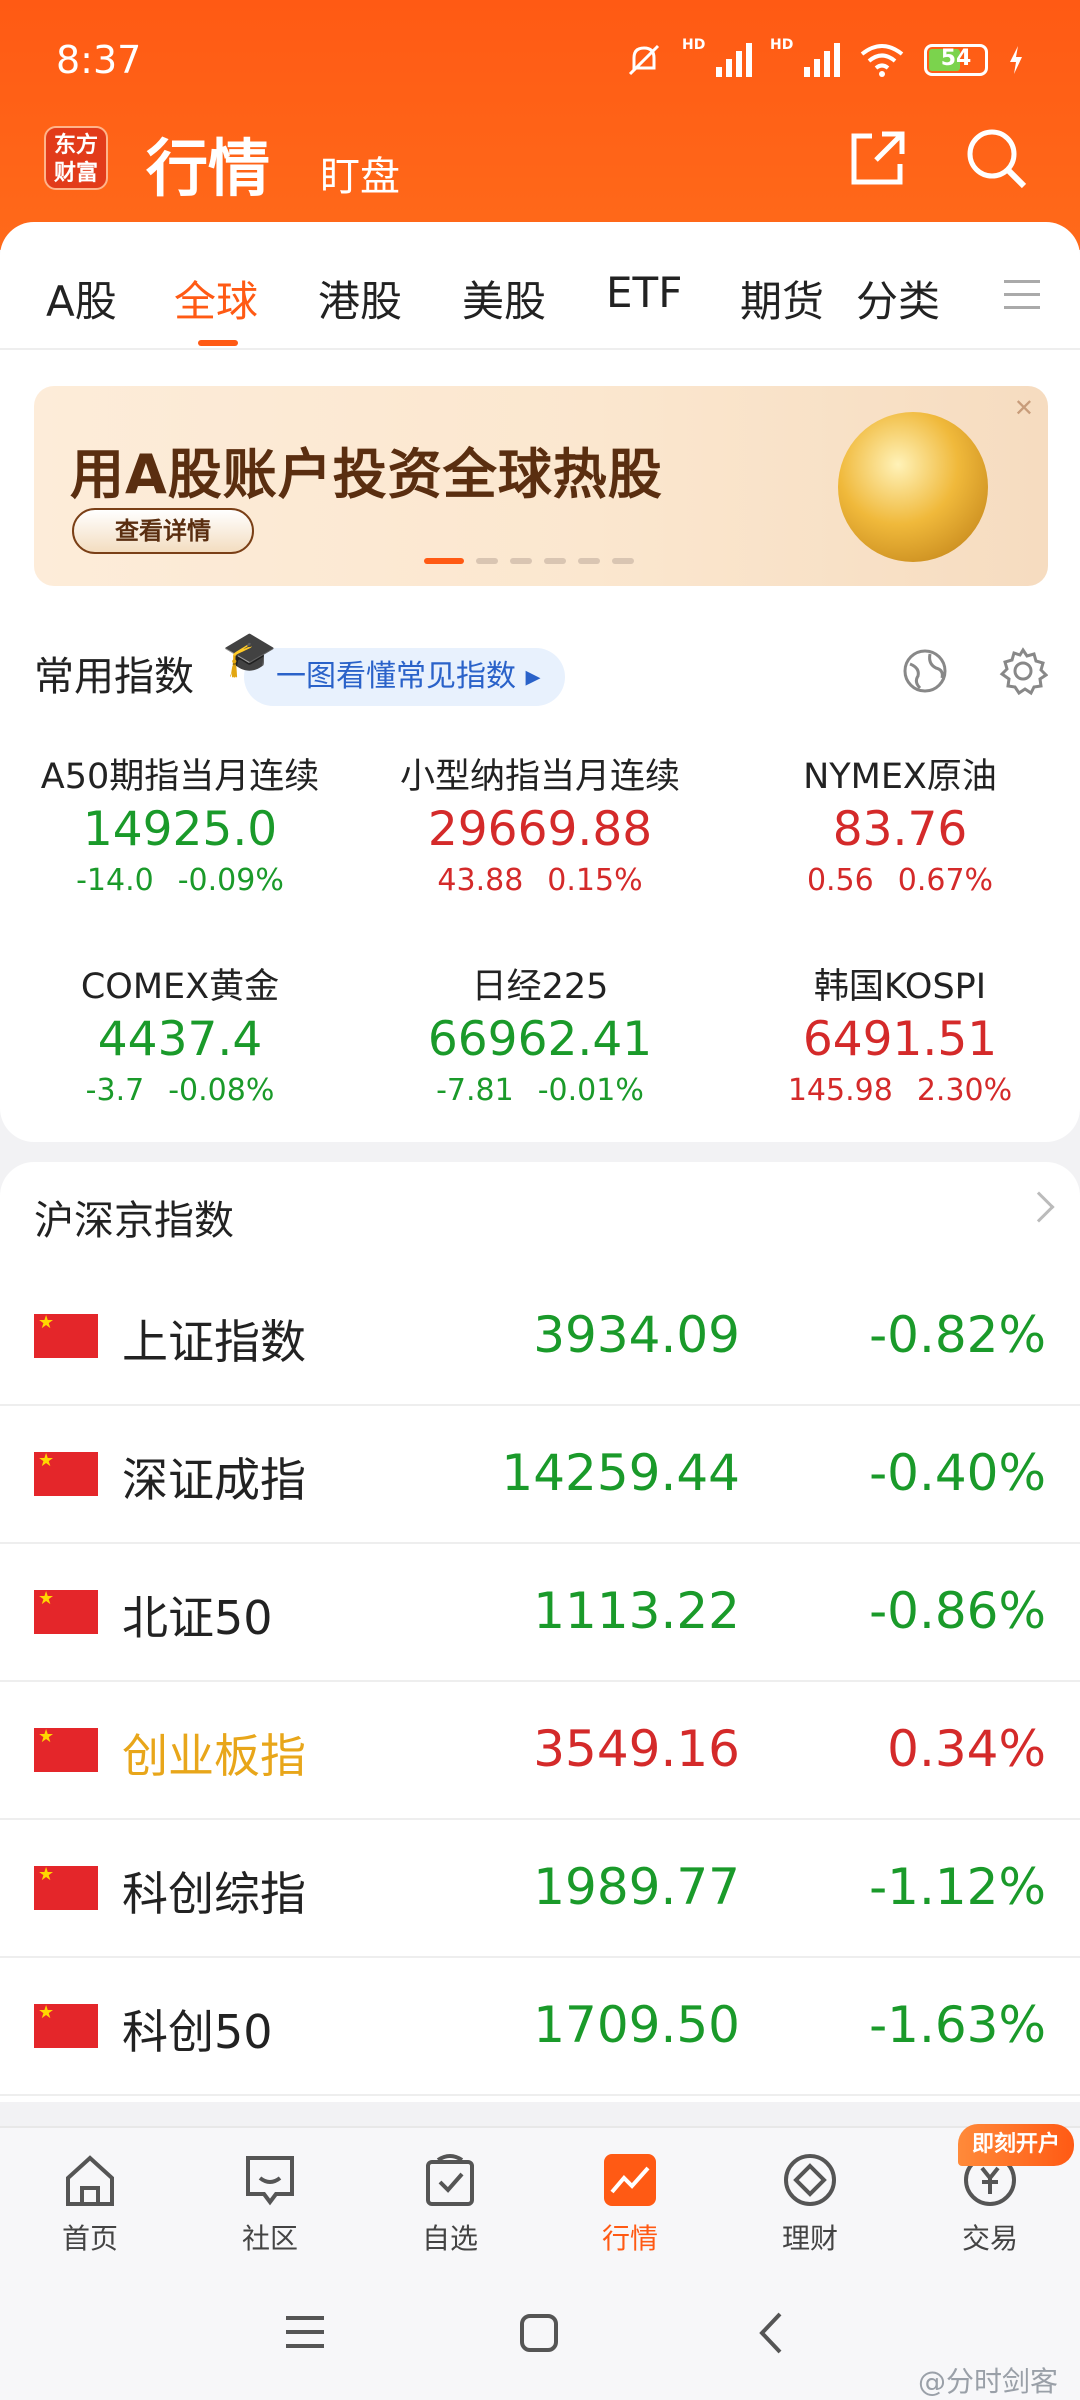 This screenshot has height=2400, width=1080. Describe the element at coordinates (810, 2180) in the screenshot. I see `wealth-diamond-icon` at that location.